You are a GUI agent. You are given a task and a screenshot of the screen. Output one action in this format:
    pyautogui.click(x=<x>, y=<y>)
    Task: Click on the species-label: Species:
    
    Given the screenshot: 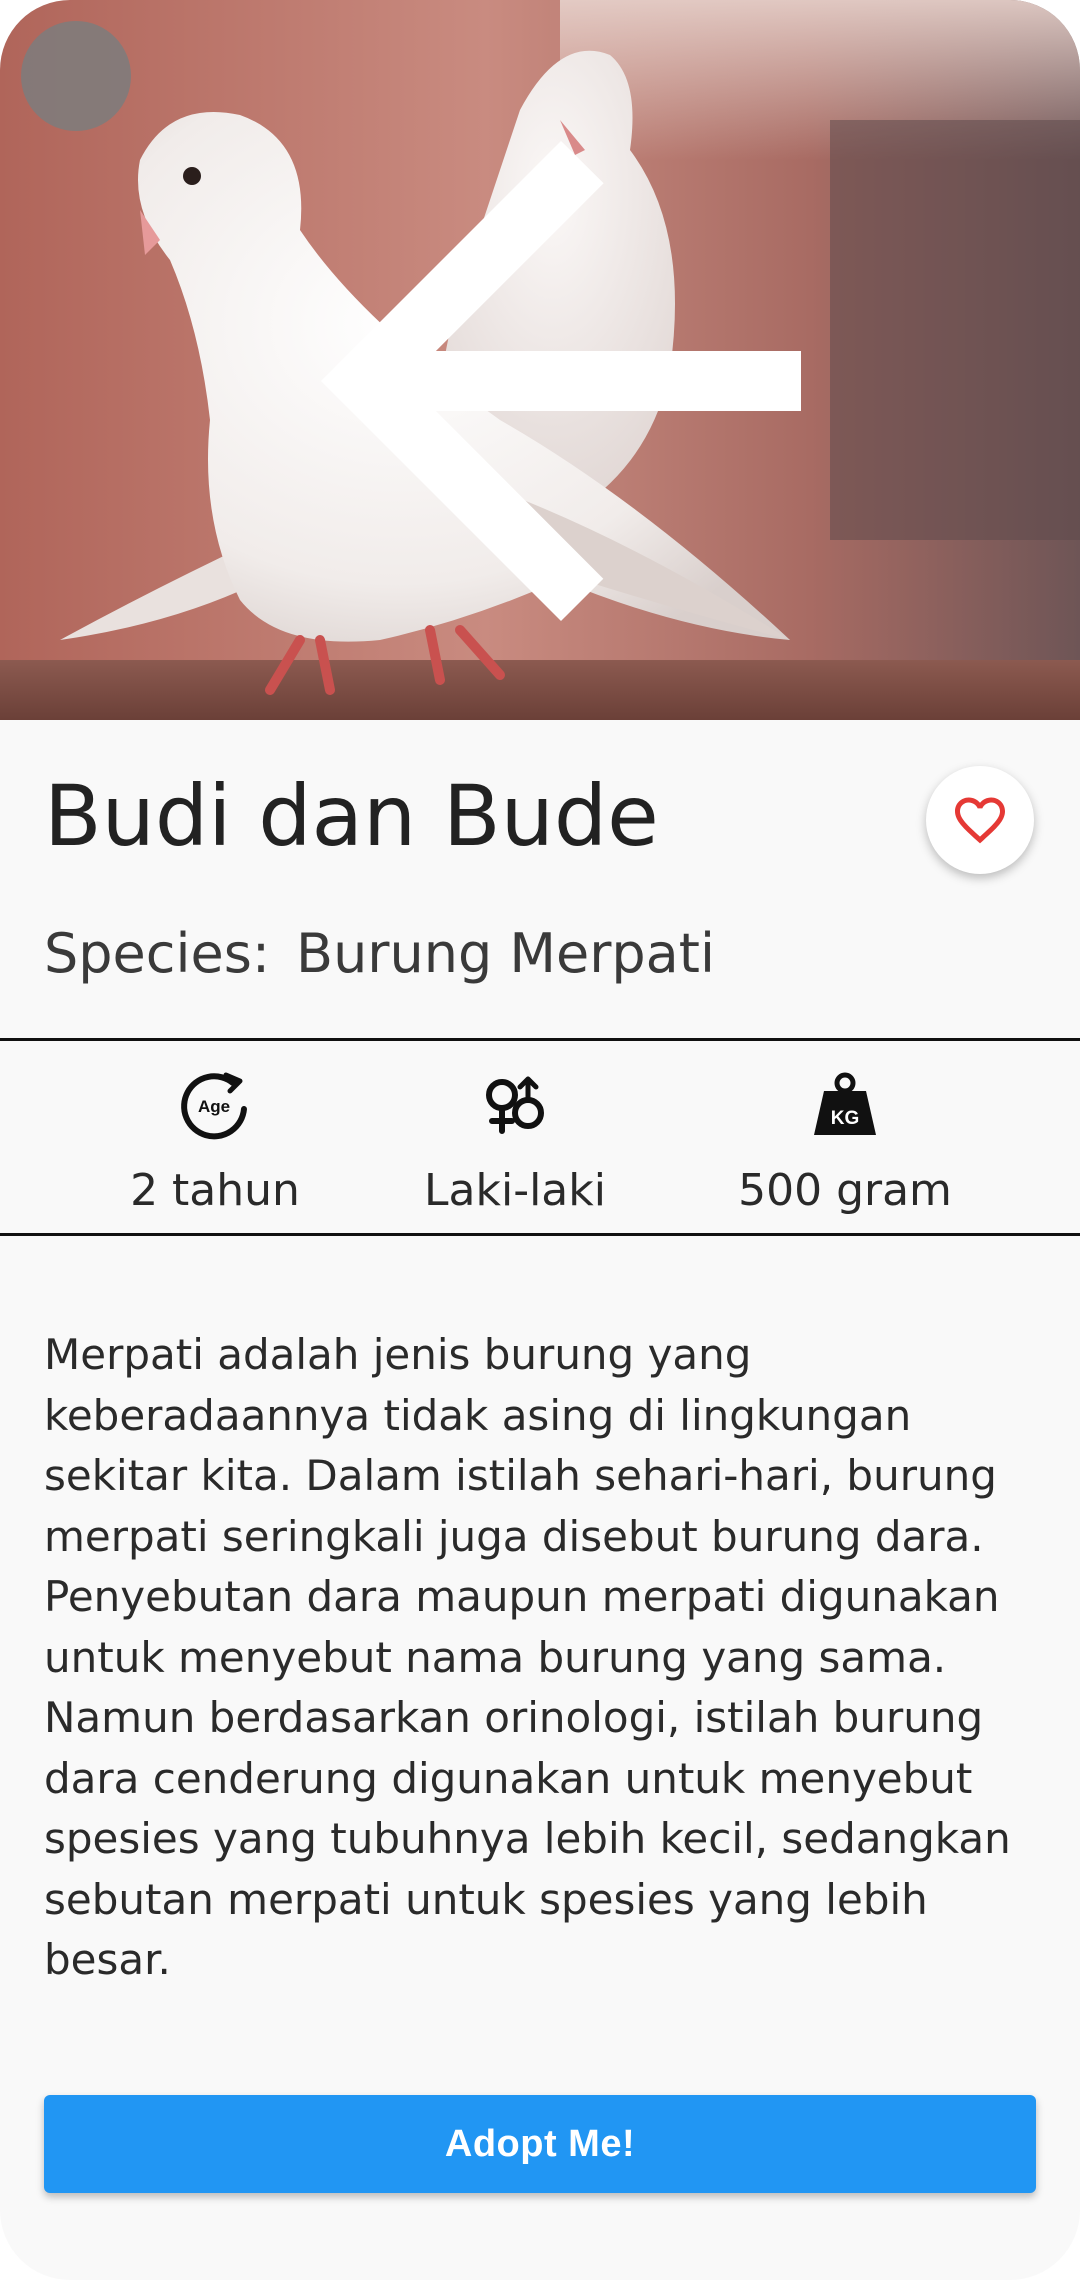 What is the action you would take?
    pyautogui.click(x=157, y=953)
    